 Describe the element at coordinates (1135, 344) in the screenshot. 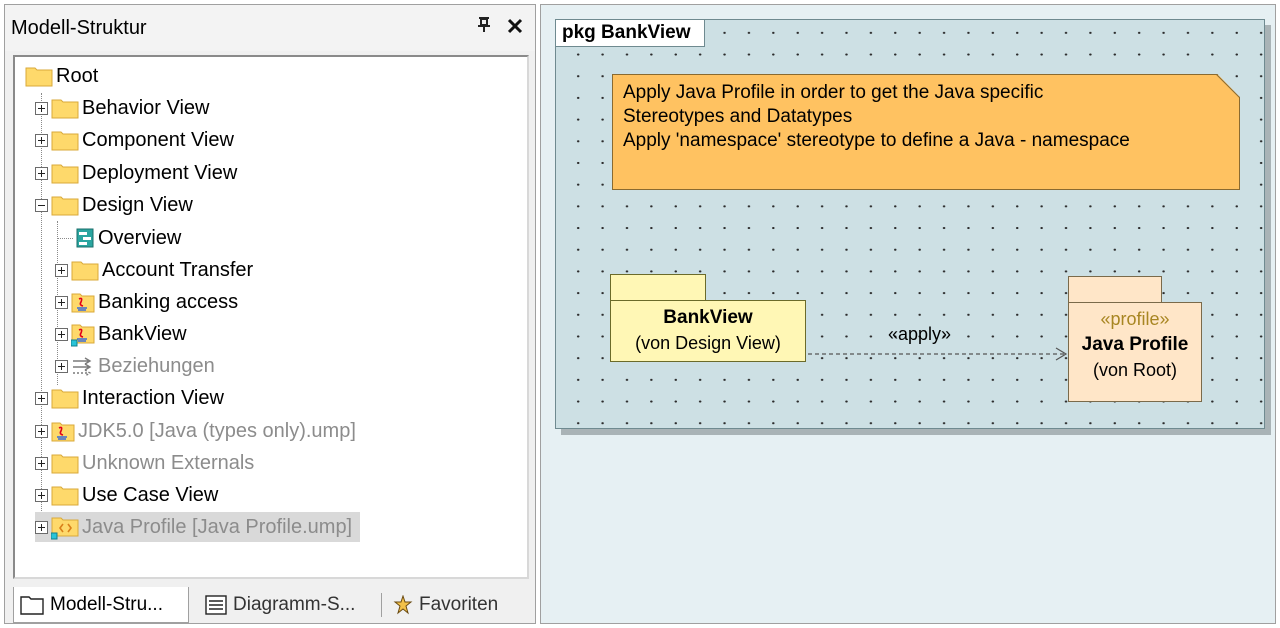

I see `profile-name: Java Profile` at that location.